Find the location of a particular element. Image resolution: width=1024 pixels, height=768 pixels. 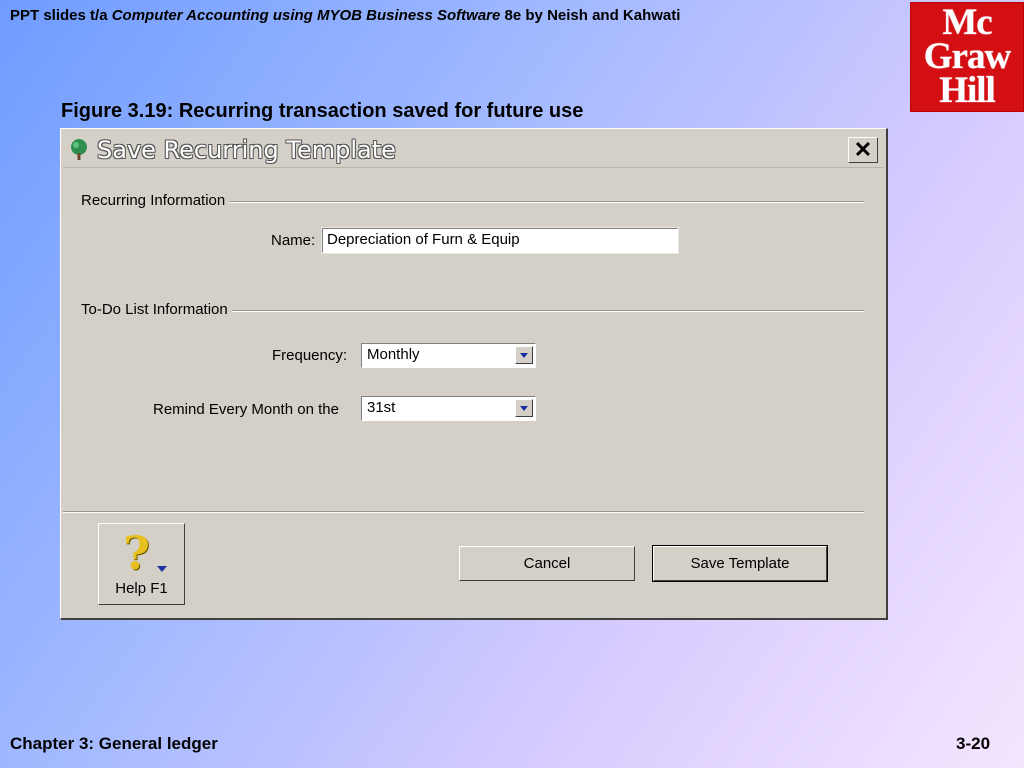

cancel-button-label: Cancel is located at coordinates (547, 563).